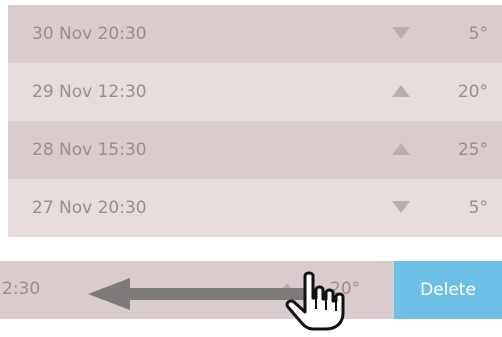 This screenshot has width=502, height=337. I want to click on reading-date: 28 Nov 15:30, so click(89, 150).